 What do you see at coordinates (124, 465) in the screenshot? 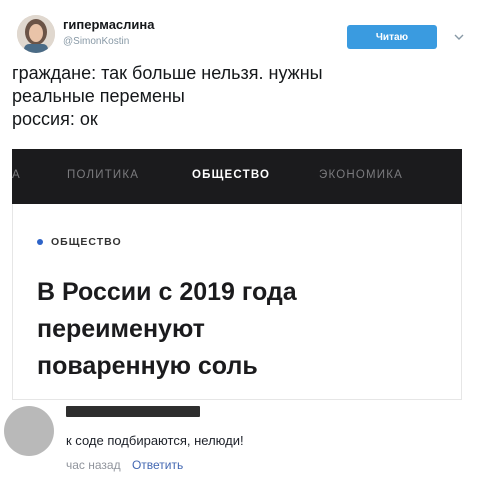
I see `reply-meta: час назад Ответить` at bounding box center [124, 465].